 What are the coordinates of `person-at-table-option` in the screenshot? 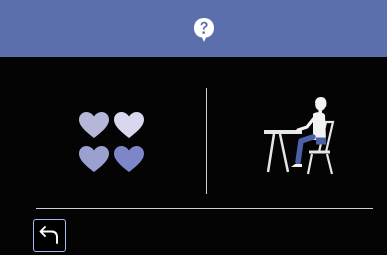 It's located at (302, 137).